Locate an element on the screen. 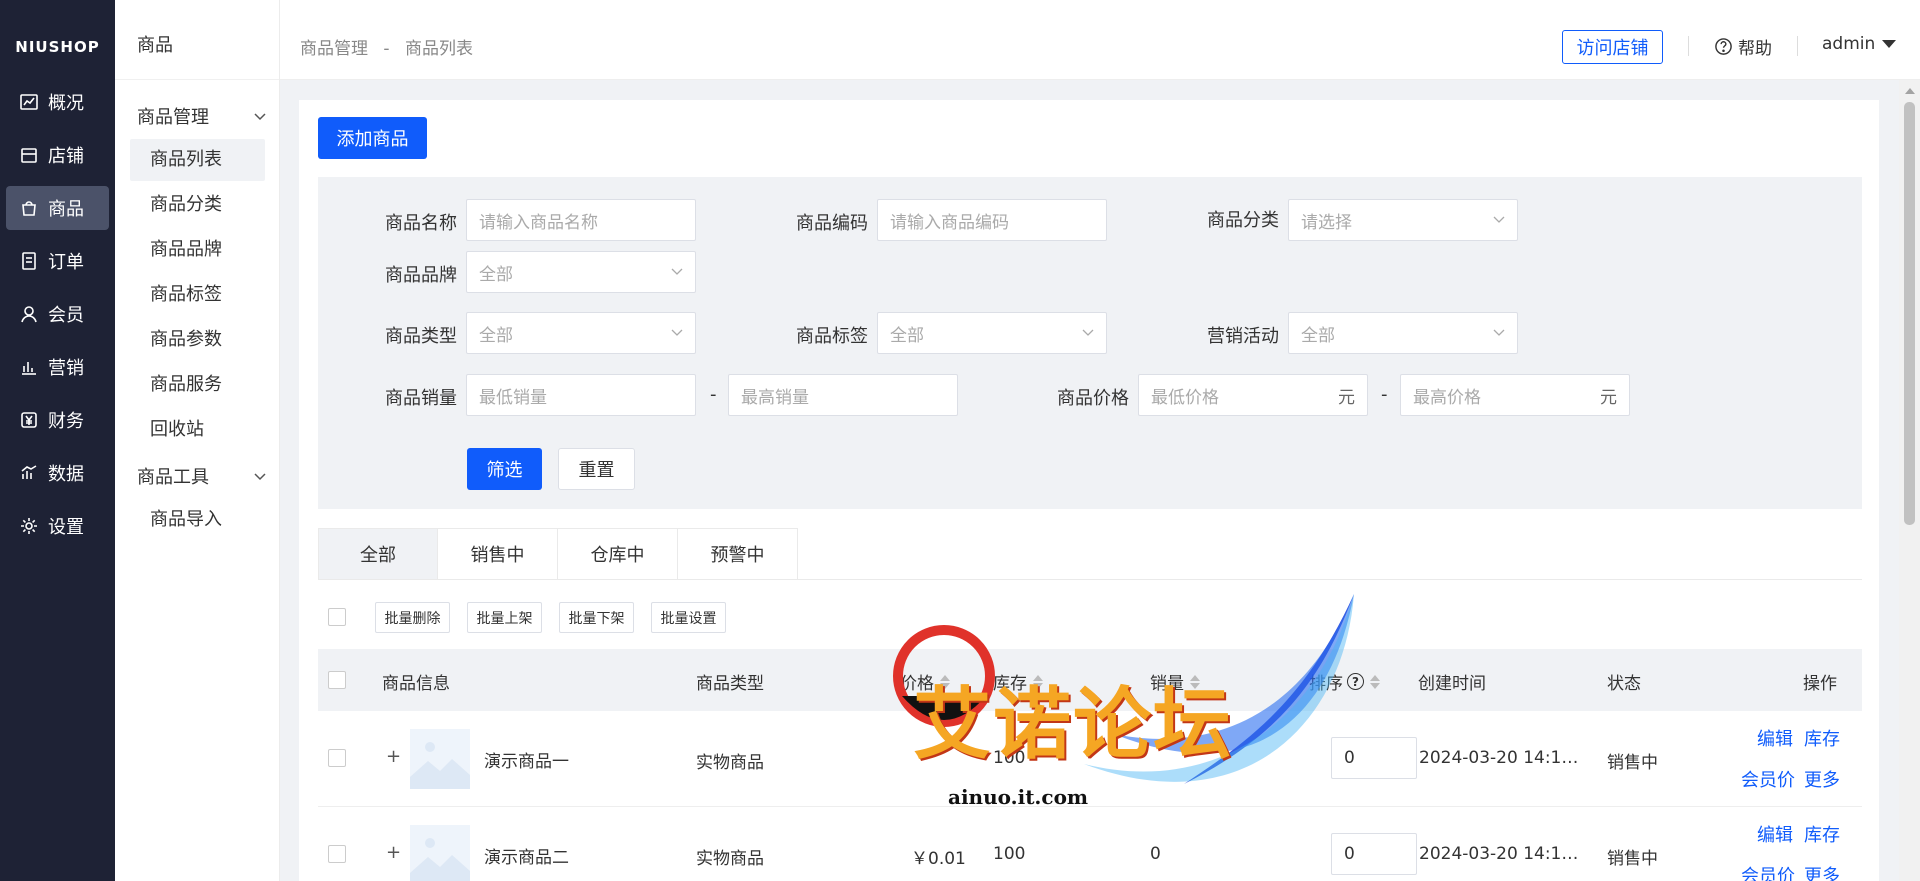 This screenshot has height=881, width=1920. chevron-down-icon is located at coordinates (1088, 332).